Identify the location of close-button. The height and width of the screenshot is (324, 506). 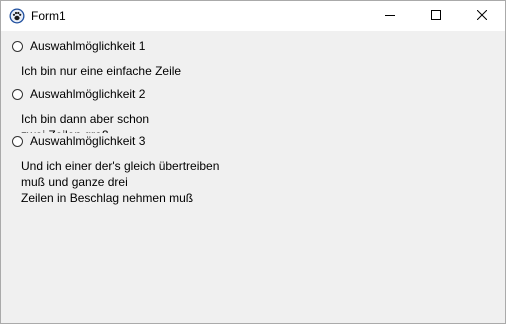
(482, 16).